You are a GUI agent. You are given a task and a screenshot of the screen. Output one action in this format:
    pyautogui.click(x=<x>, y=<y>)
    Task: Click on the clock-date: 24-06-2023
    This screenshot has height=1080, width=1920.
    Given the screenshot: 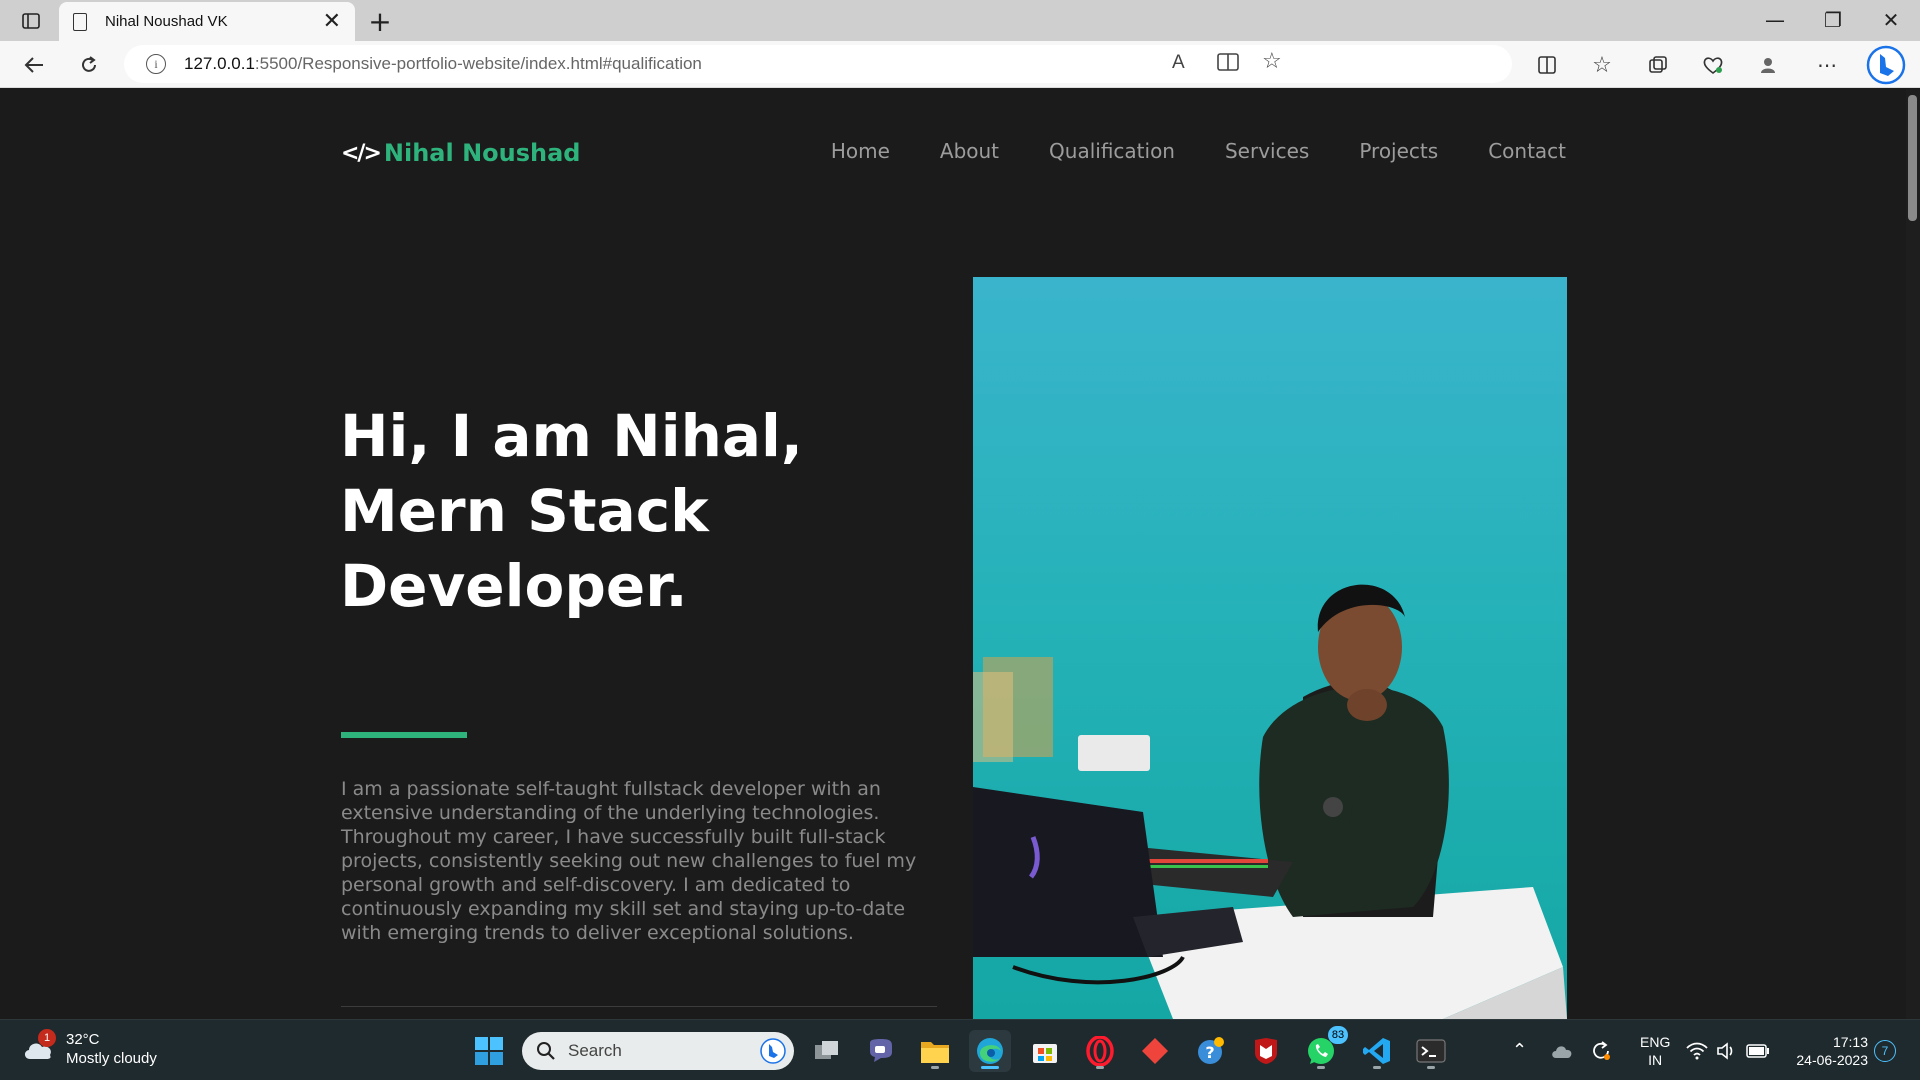 What is the action you would take?
    pyautogui.click(x=1832, y=1059)
    